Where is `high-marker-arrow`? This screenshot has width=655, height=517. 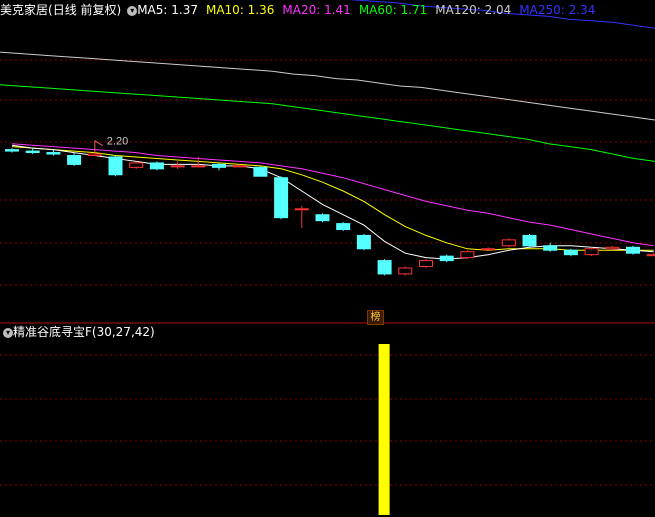
high-marker-arrow is located at coordinates (99, 143).